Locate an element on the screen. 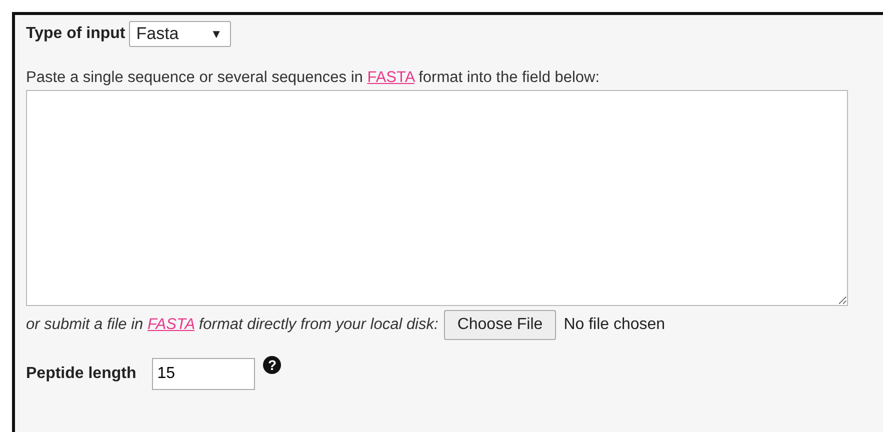 The height and width of the screenshot is (432, 883). input-type-select: Fasta ▼ is located at coordinates (180, 34).